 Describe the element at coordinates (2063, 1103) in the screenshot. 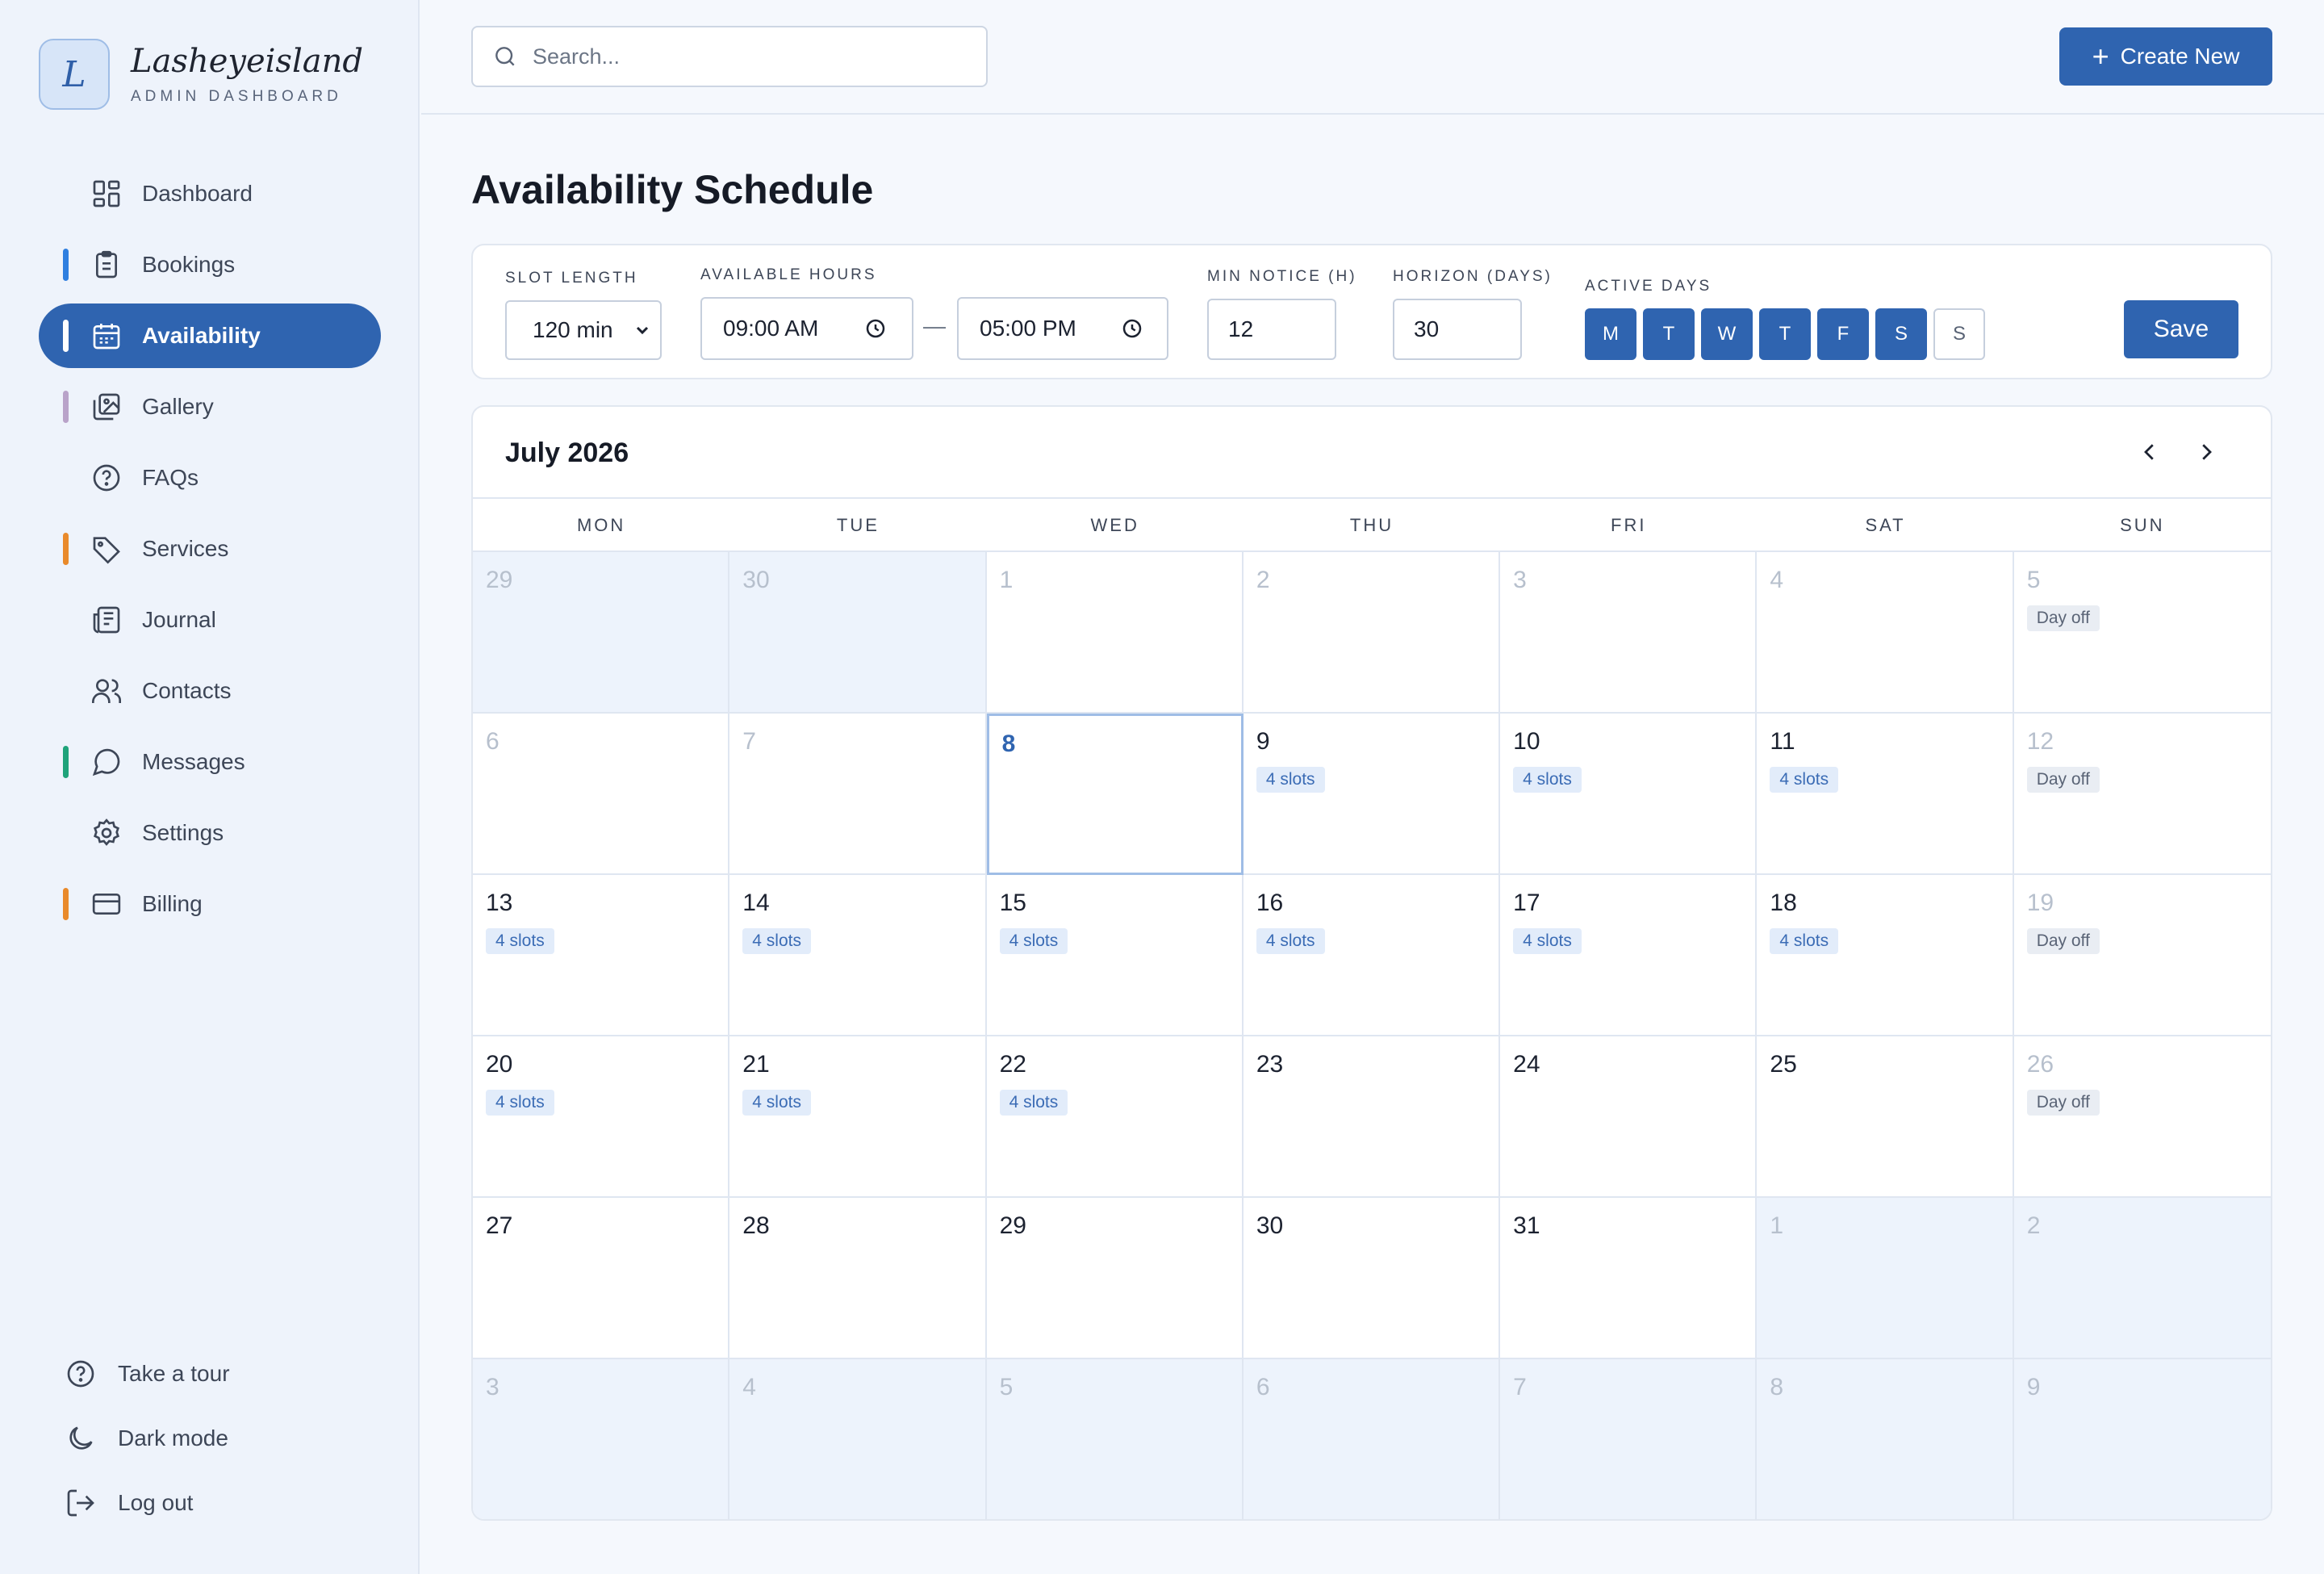

I see `day-off-badge: Day off` at that location.